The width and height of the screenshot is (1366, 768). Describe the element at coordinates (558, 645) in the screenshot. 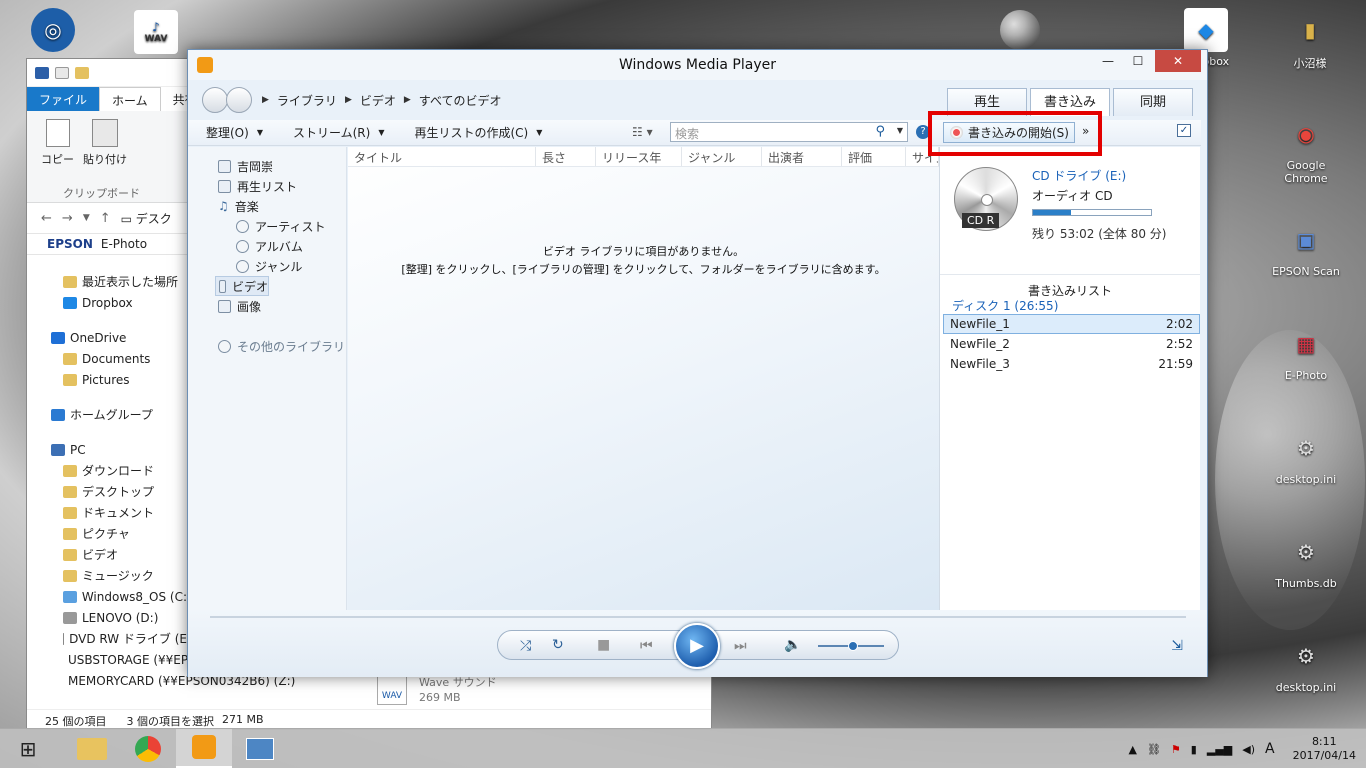

I see `repeat-icon: ↻` at that location.